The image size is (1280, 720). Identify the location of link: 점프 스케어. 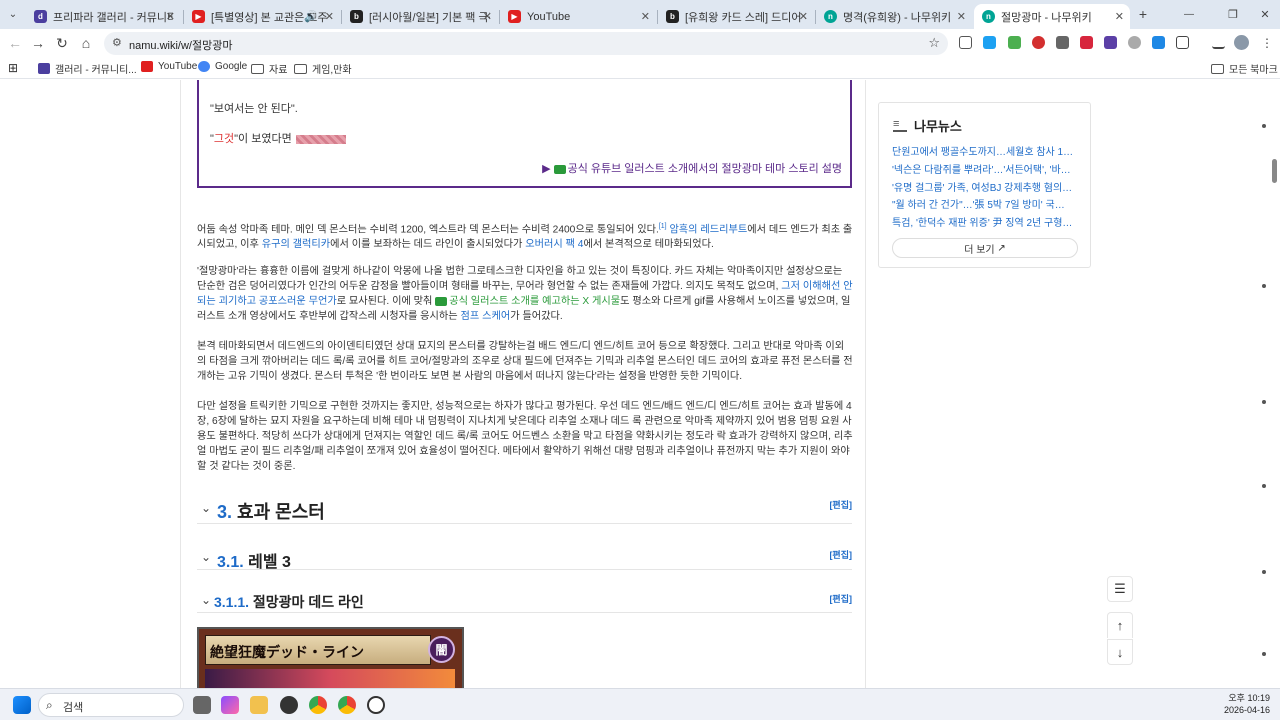
(486, 316).